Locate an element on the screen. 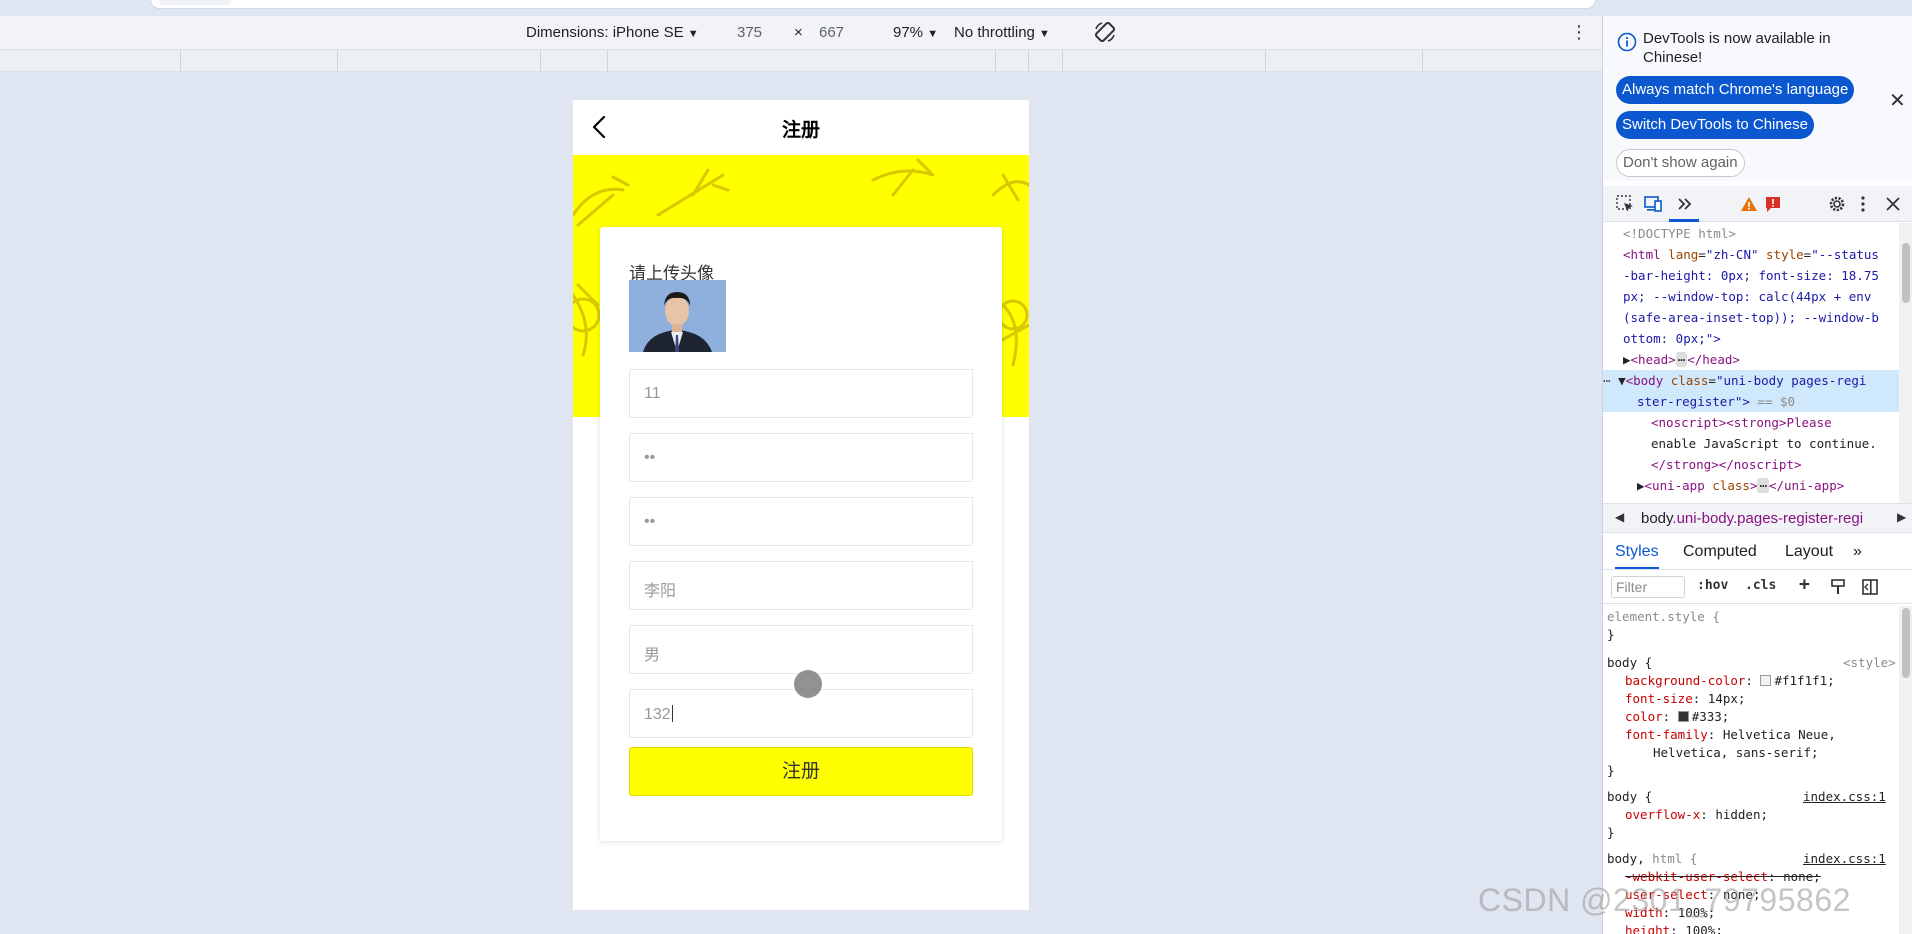 Image resolution: width=1912 pixels, height=934 pixels. rotate-icon is located at coordinates (1105, 32).